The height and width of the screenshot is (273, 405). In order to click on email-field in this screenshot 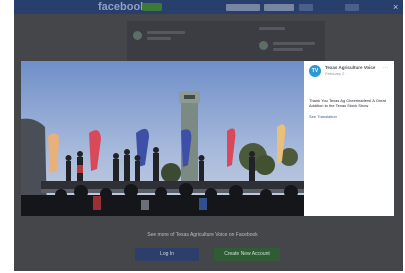, I will do `click(243, 7)`.